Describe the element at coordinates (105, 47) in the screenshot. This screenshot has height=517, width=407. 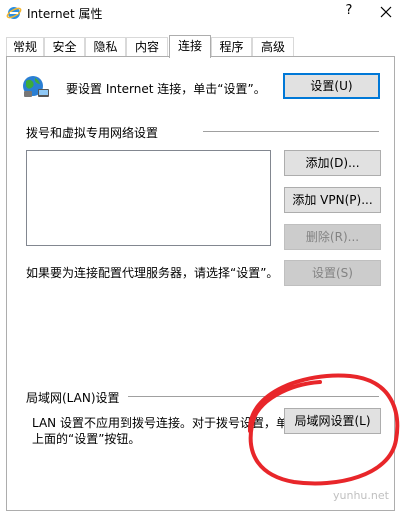
I see `tab-privacy: 隐私` at that location.